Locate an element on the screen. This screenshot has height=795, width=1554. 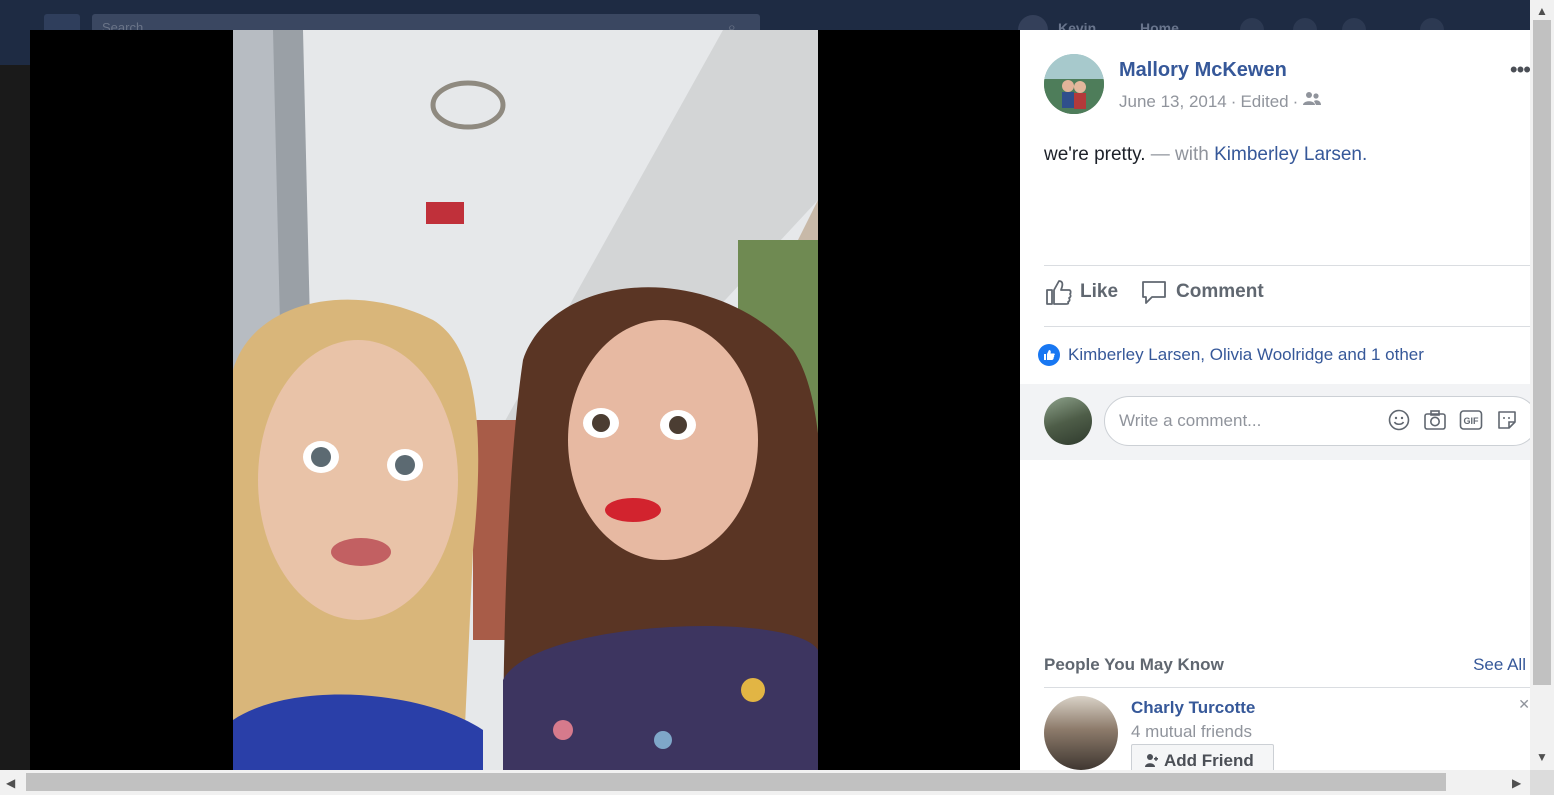
thumbs-up-icon is located at coordinates (1059, 292).